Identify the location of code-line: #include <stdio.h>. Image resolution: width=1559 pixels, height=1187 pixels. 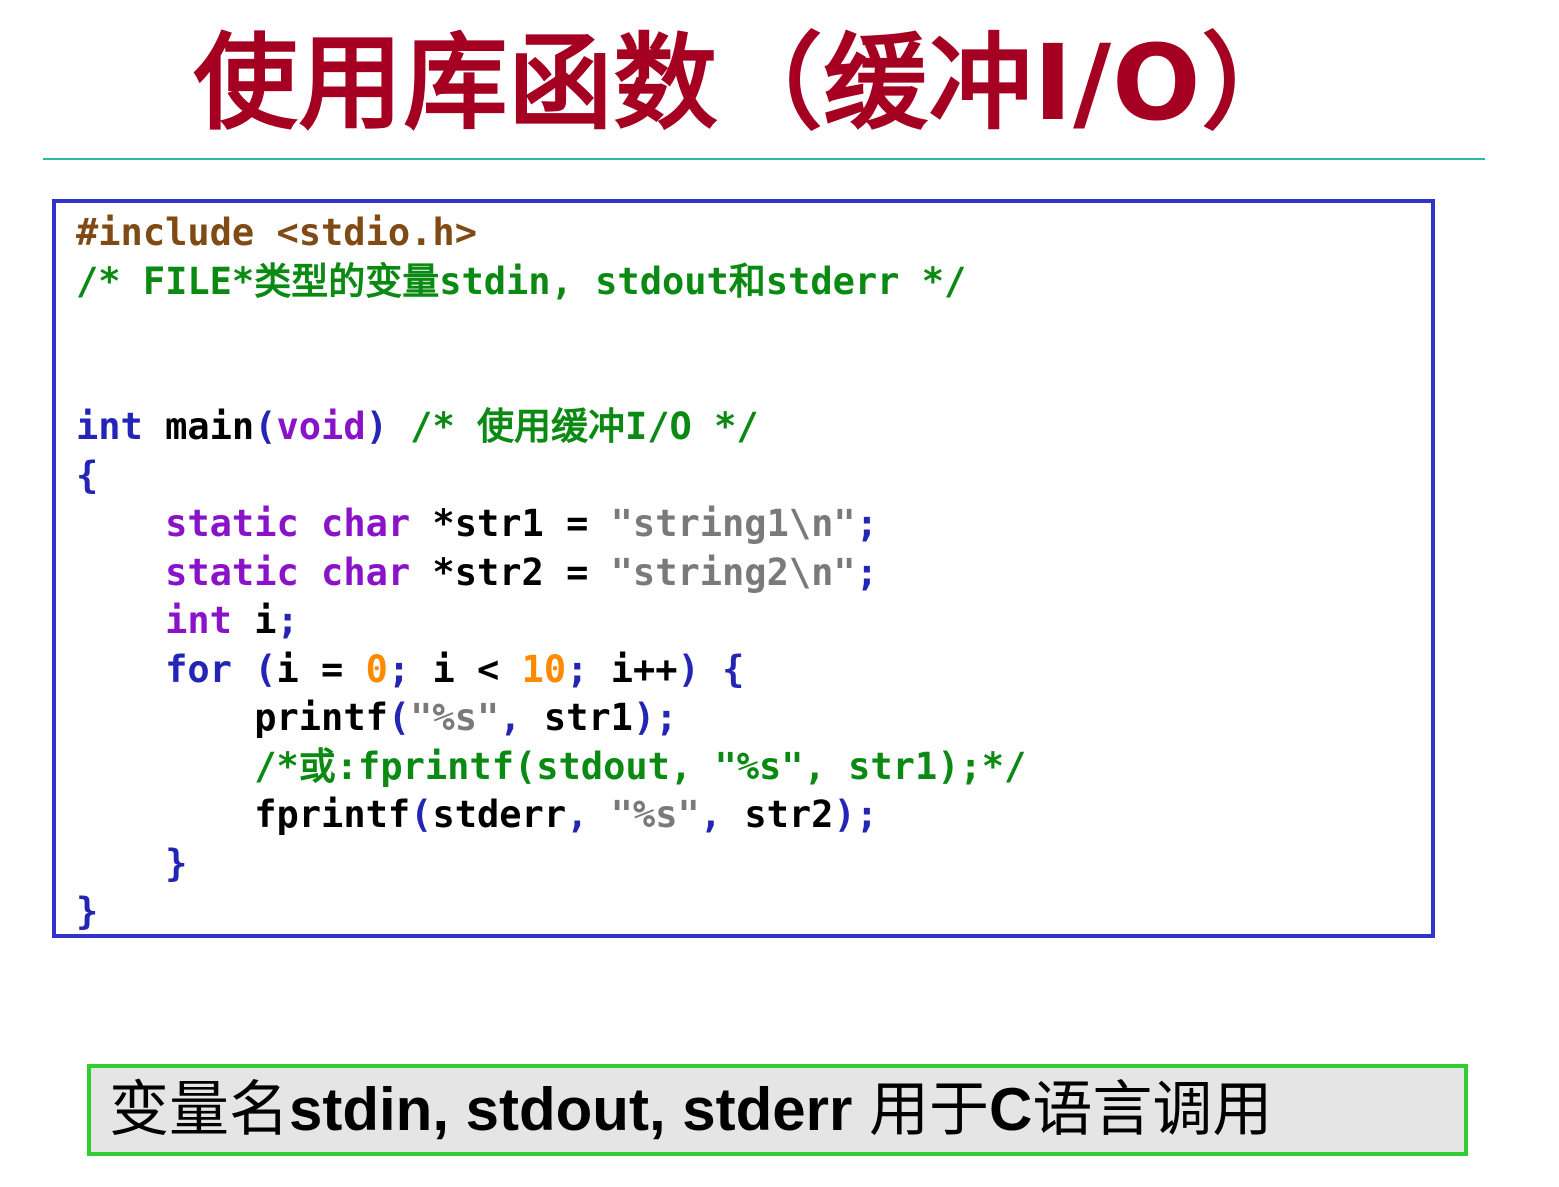
(551, 233).